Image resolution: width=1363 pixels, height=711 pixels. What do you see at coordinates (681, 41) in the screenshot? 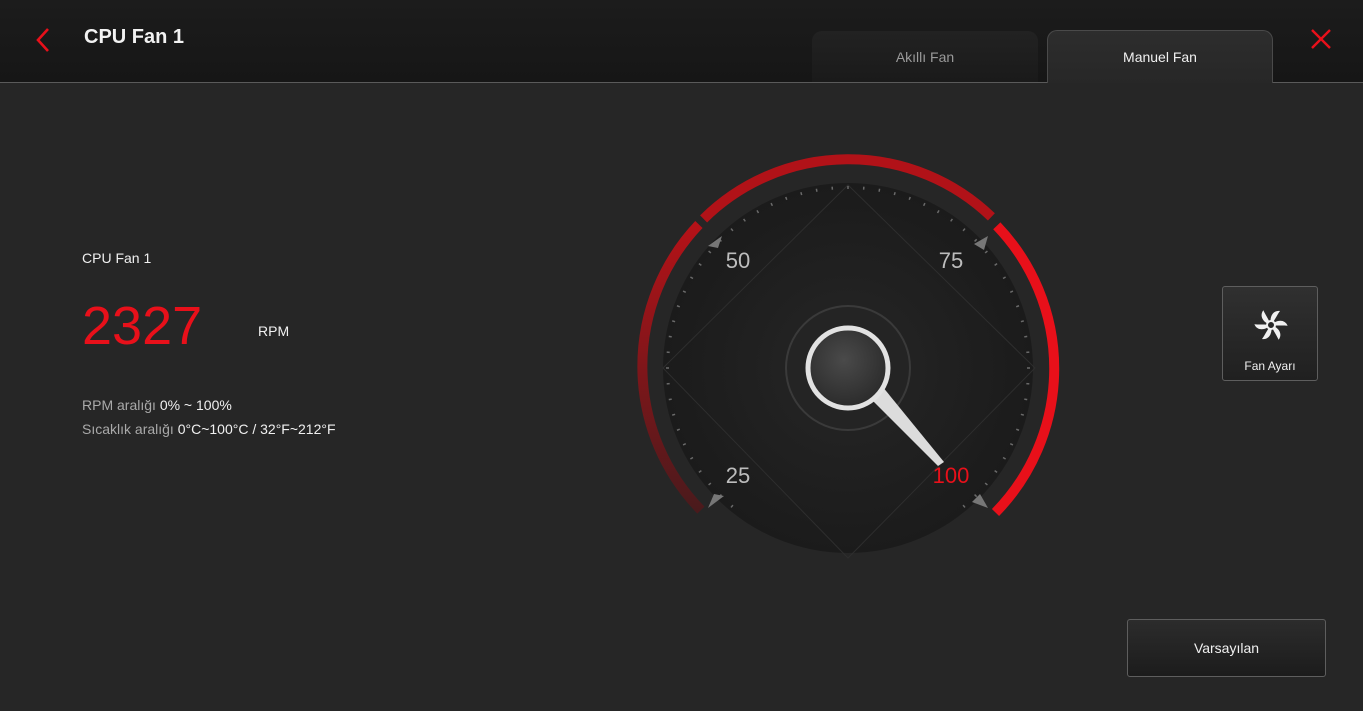
I see `title-bar: CPU Fan 1 Akıllı Fan Manuel Fan` at bounding box center [681, 41].